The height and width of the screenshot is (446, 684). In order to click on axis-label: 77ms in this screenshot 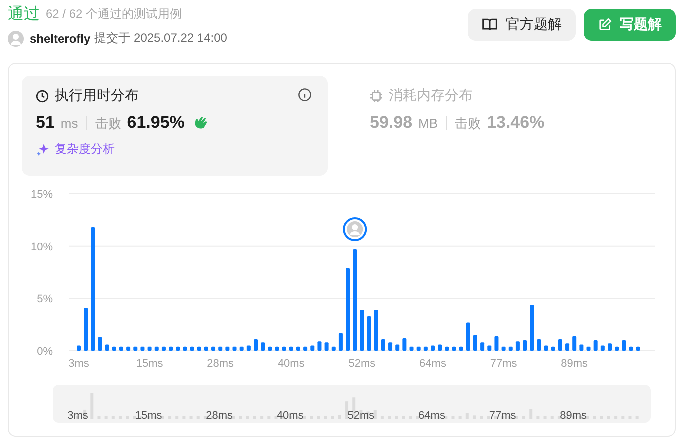, I will do `click(504, 364)`.